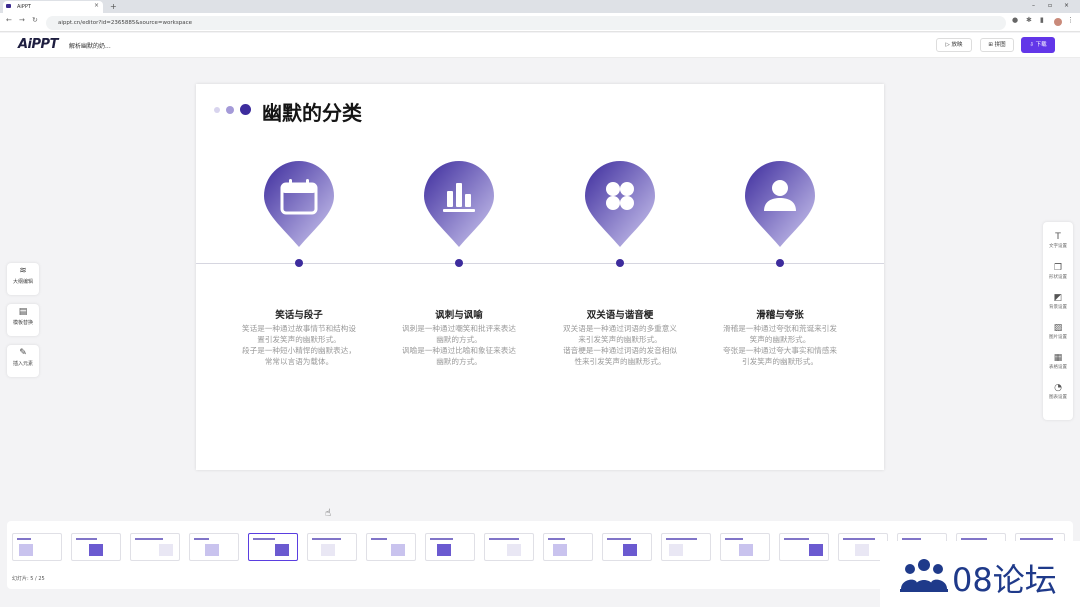 The height and width of the screenshot is (607, 1080). I want to click on card-4-title: 滑稽与夸张, so click(780, 314).